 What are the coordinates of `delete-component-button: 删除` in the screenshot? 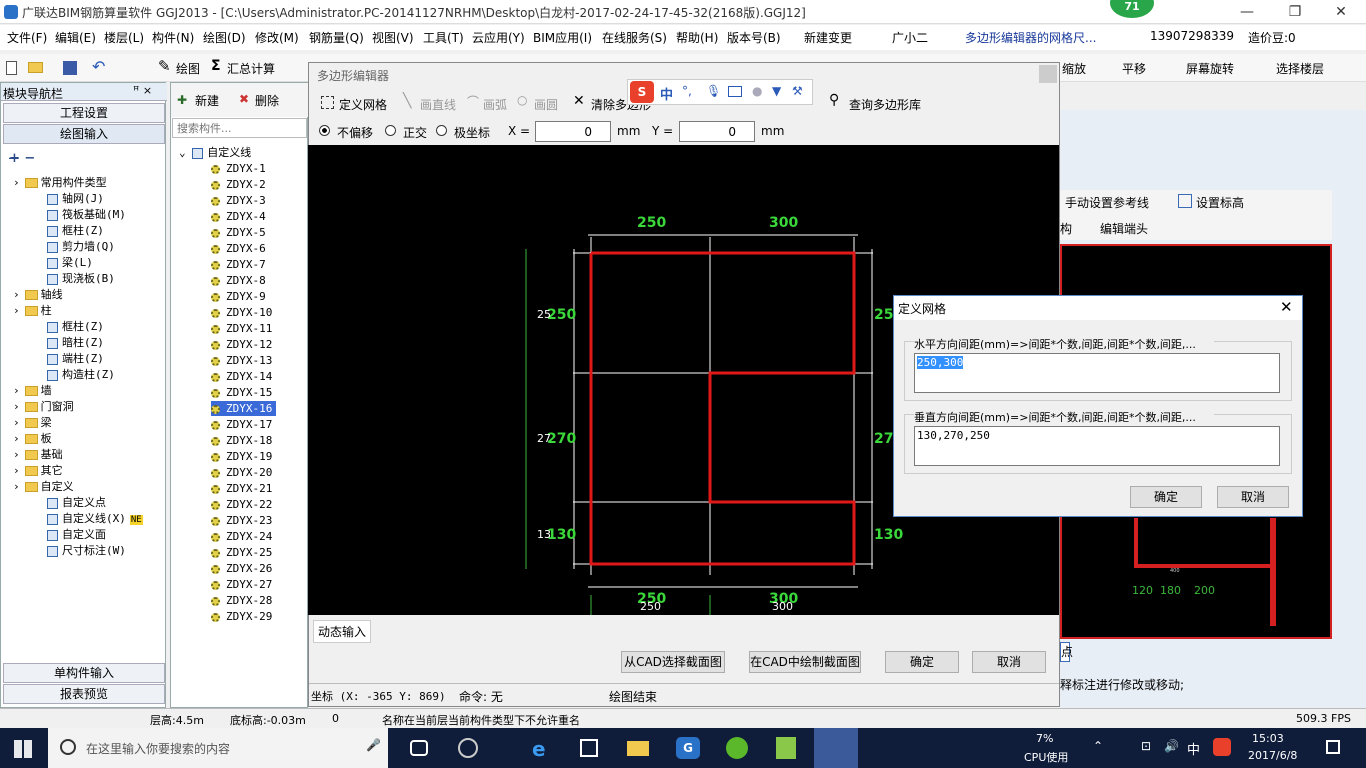 It's located at (267, 100).